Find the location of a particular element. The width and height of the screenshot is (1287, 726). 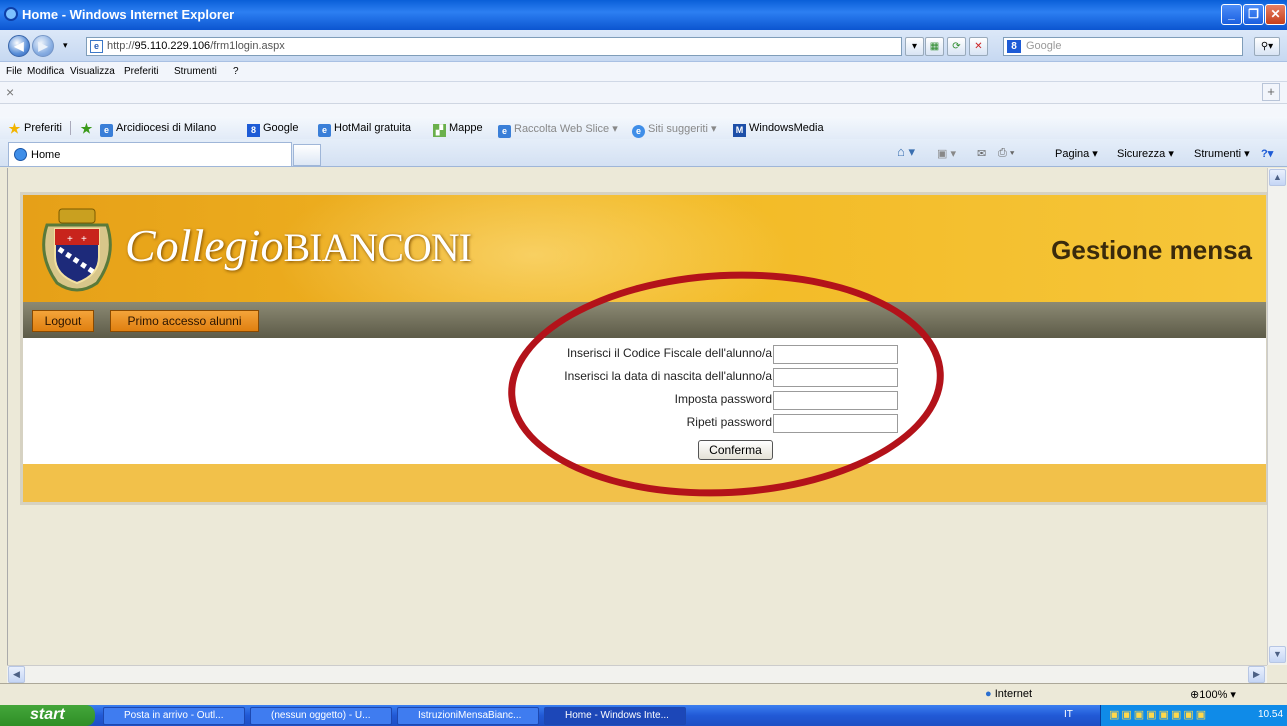

help-icon: ?▾ is located at coordinates (1267, 153).